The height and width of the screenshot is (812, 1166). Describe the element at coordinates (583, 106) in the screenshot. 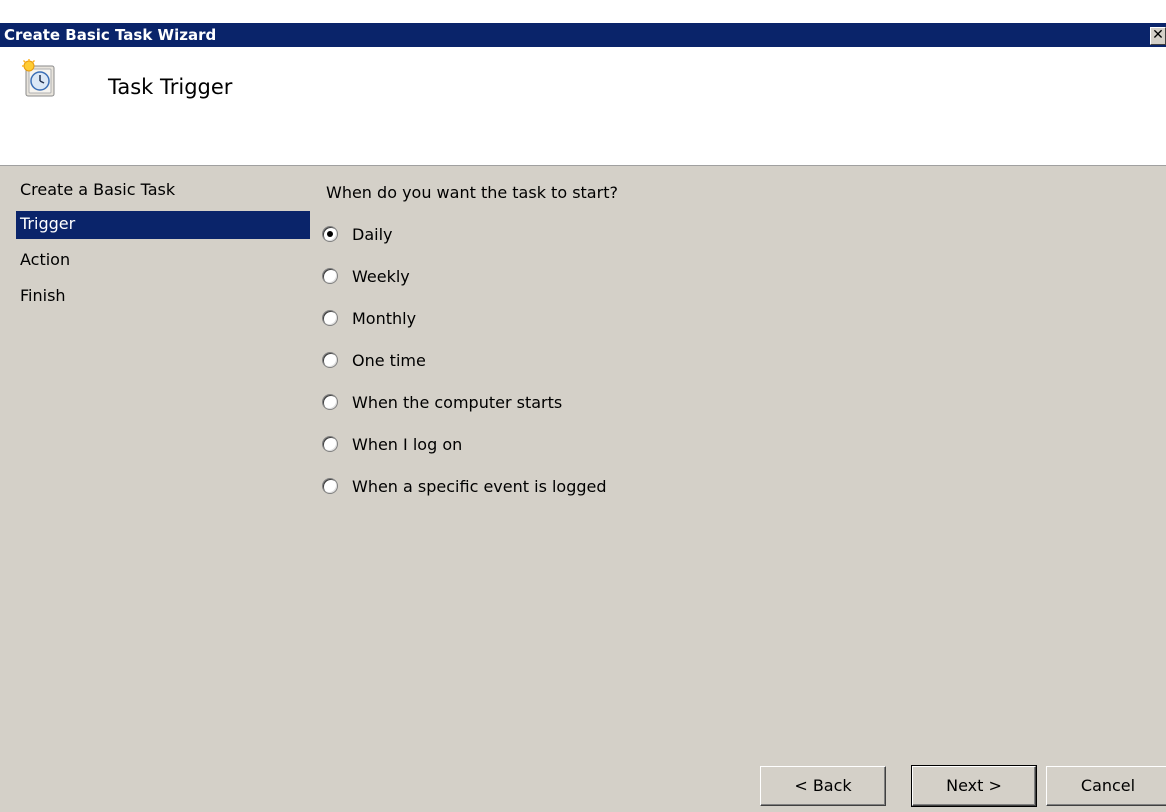

I see `wizard-header: Task Trigger` at that location.